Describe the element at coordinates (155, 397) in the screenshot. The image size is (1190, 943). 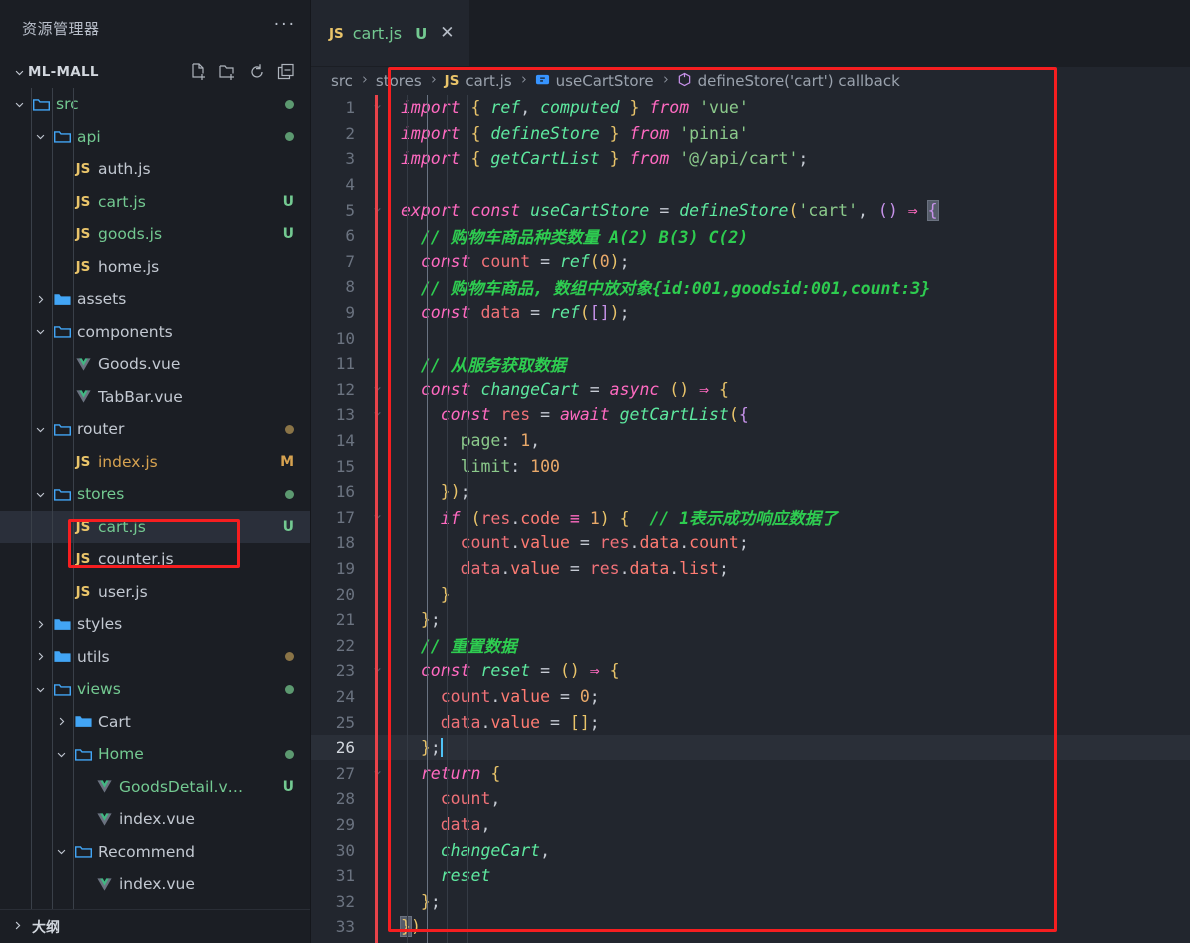
I see `tree-file-tabbar-vue: TabBar.vue` at that location.